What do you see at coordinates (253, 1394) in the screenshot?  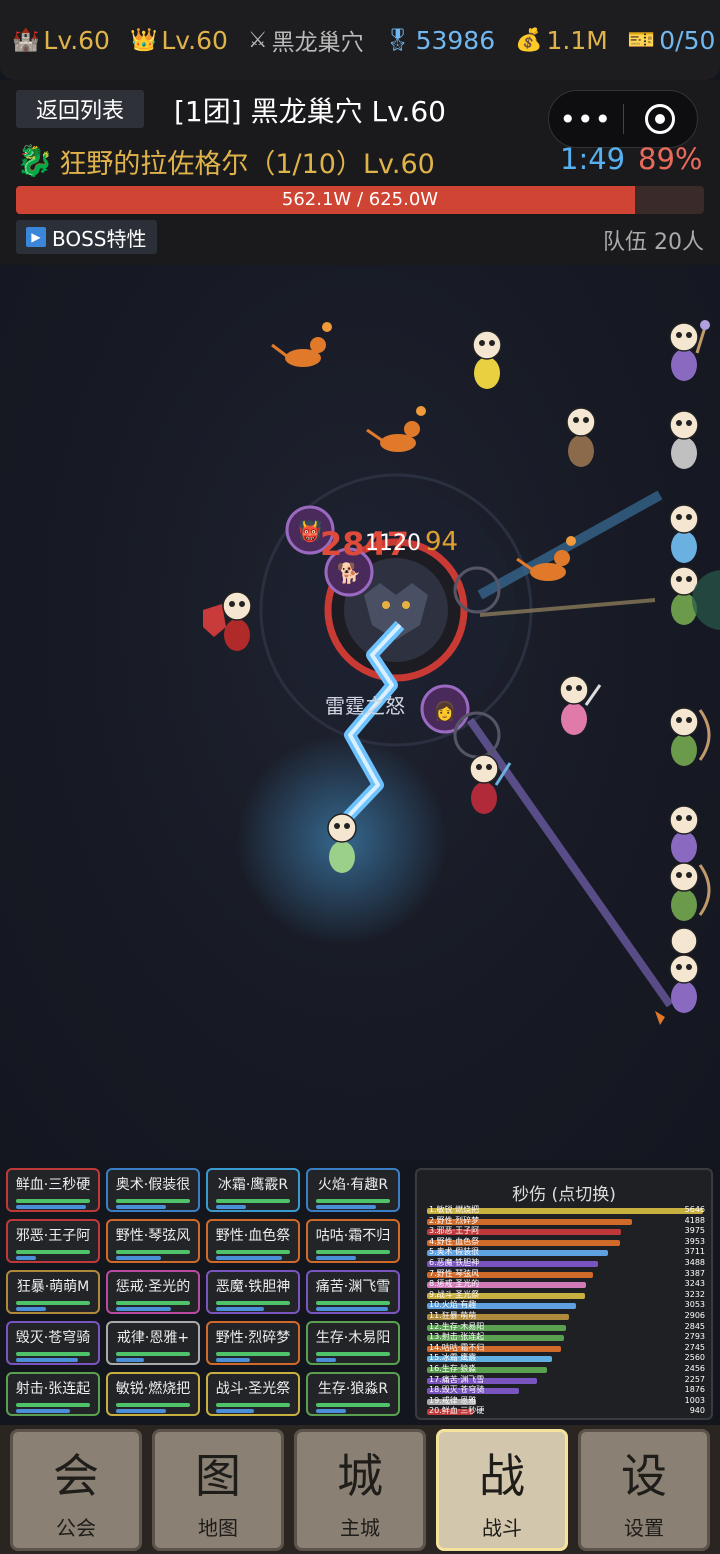 I see `skill-slot: 战斗·圣光祭` at bounding box center [253, 1394].